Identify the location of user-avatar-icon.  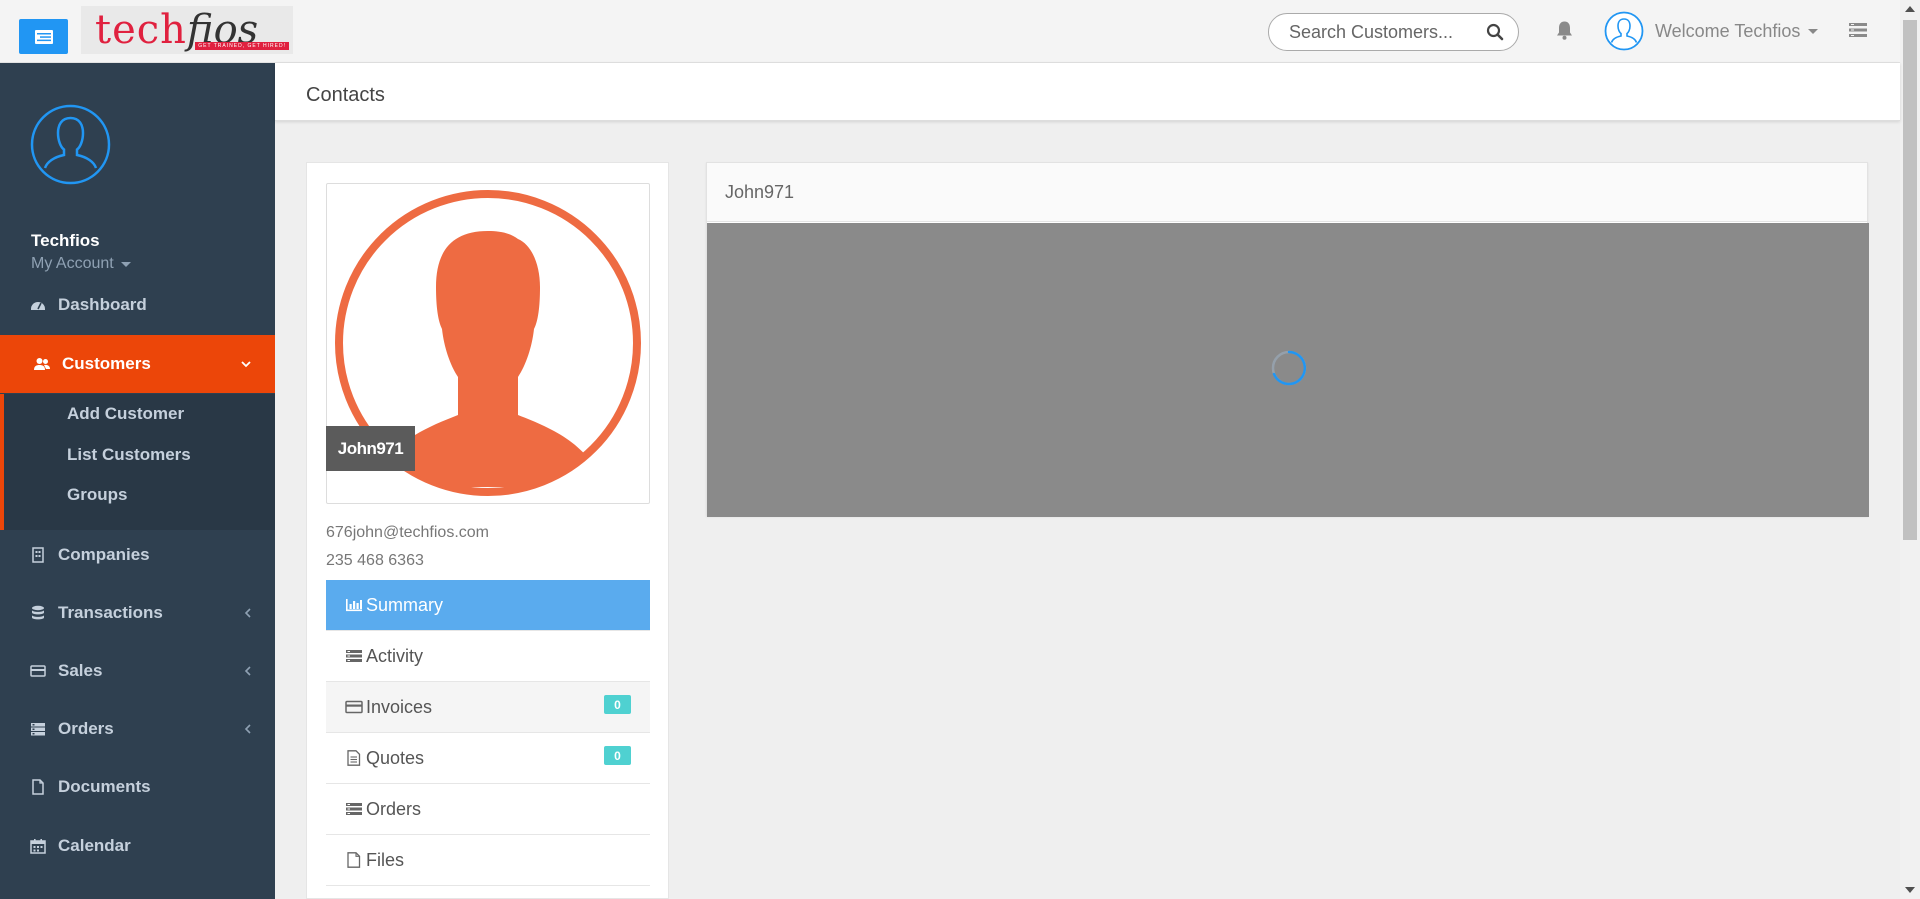
(1624, 31).